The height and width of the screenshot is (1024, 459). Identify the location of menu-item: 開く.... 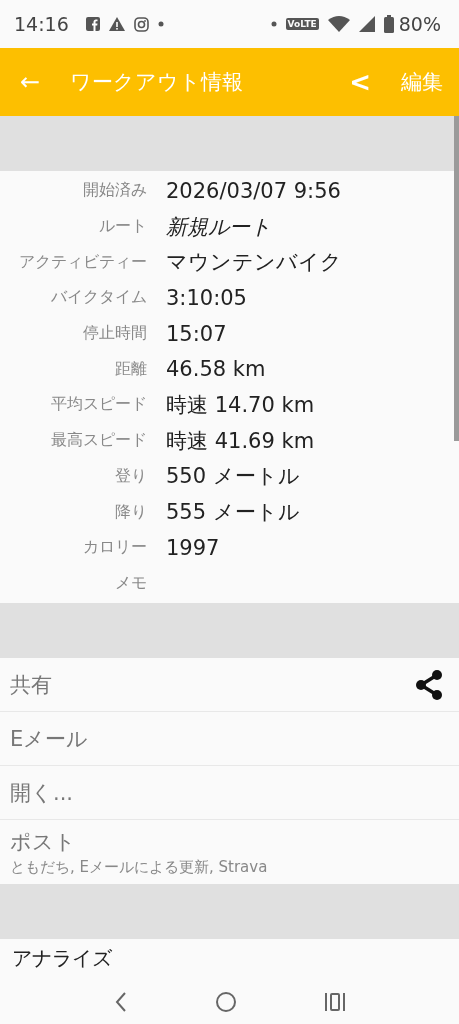
(229, 793).